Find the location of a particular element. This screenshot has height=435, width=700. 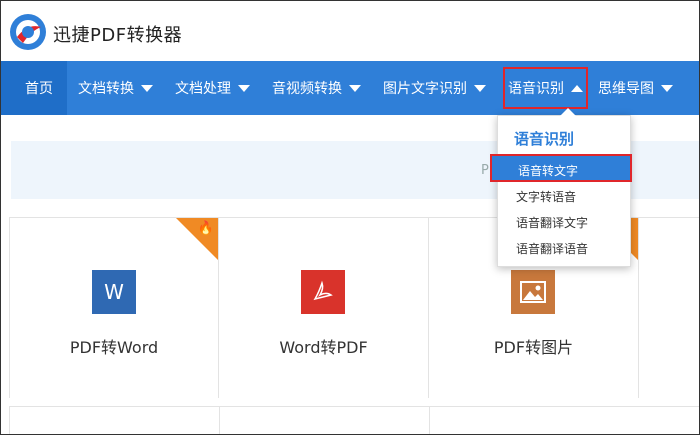

app-title: 迅捷PDF转换器 is located at coordinates (118, 35).